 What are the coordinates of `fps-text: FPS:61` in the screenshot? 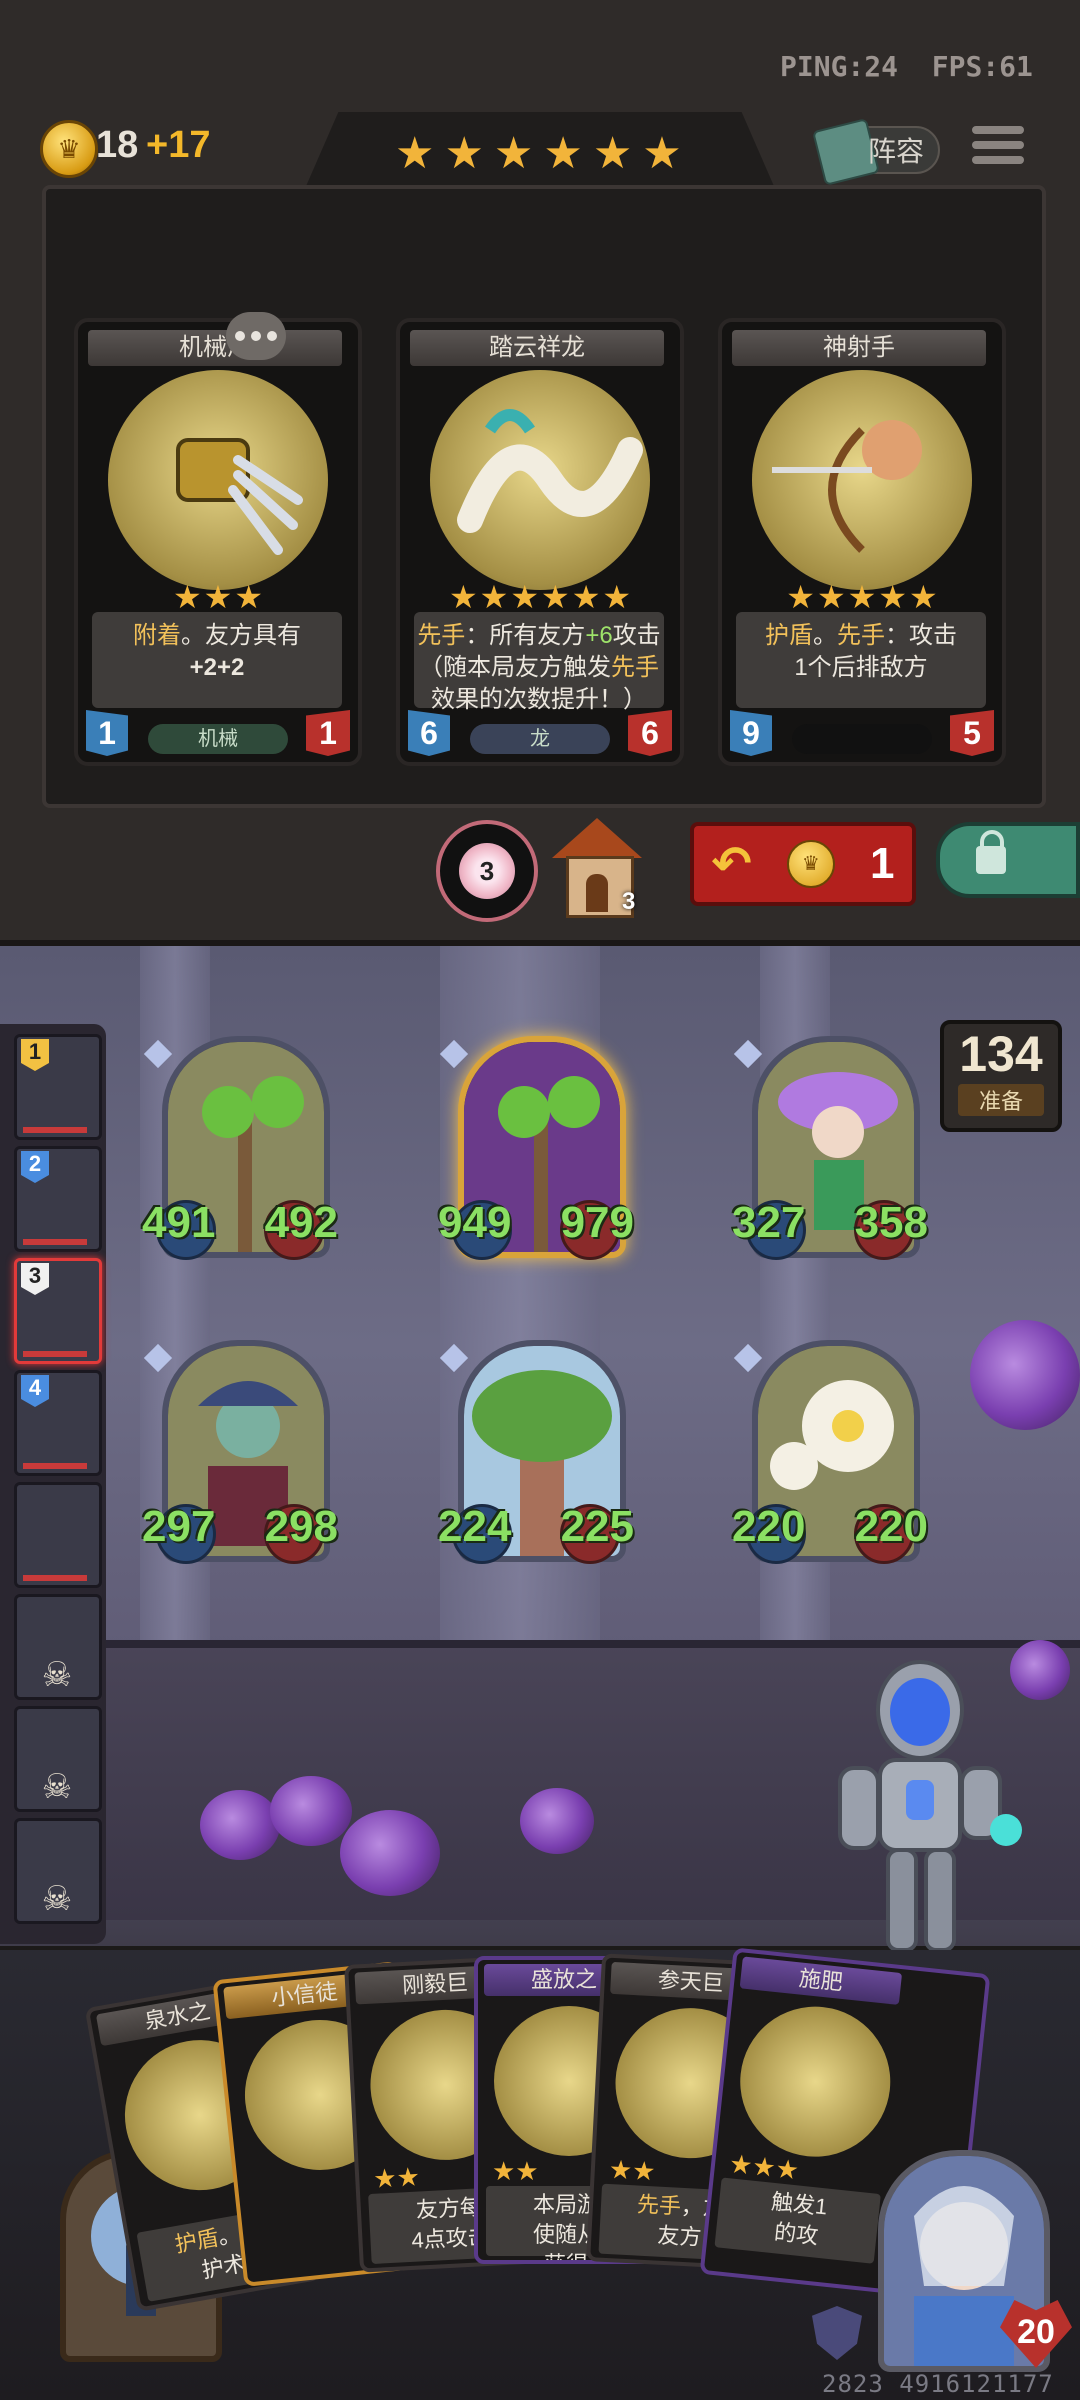 It's located at (982, 66).